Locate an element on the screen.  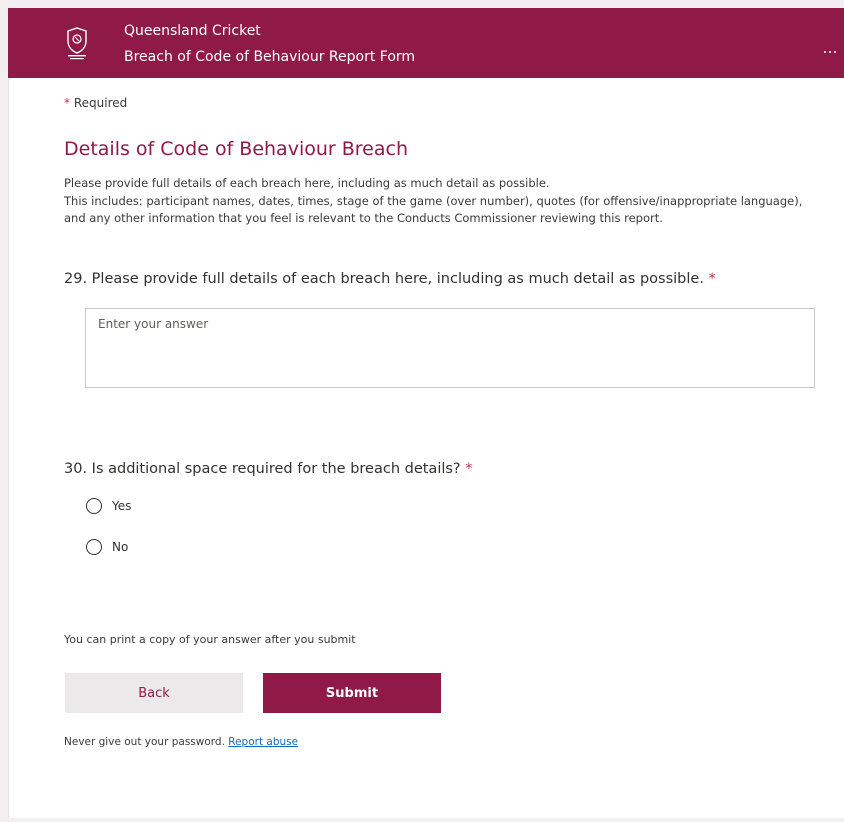
section-title: Details of Code of Behaviour Breach is located at coordinates (236, 149).